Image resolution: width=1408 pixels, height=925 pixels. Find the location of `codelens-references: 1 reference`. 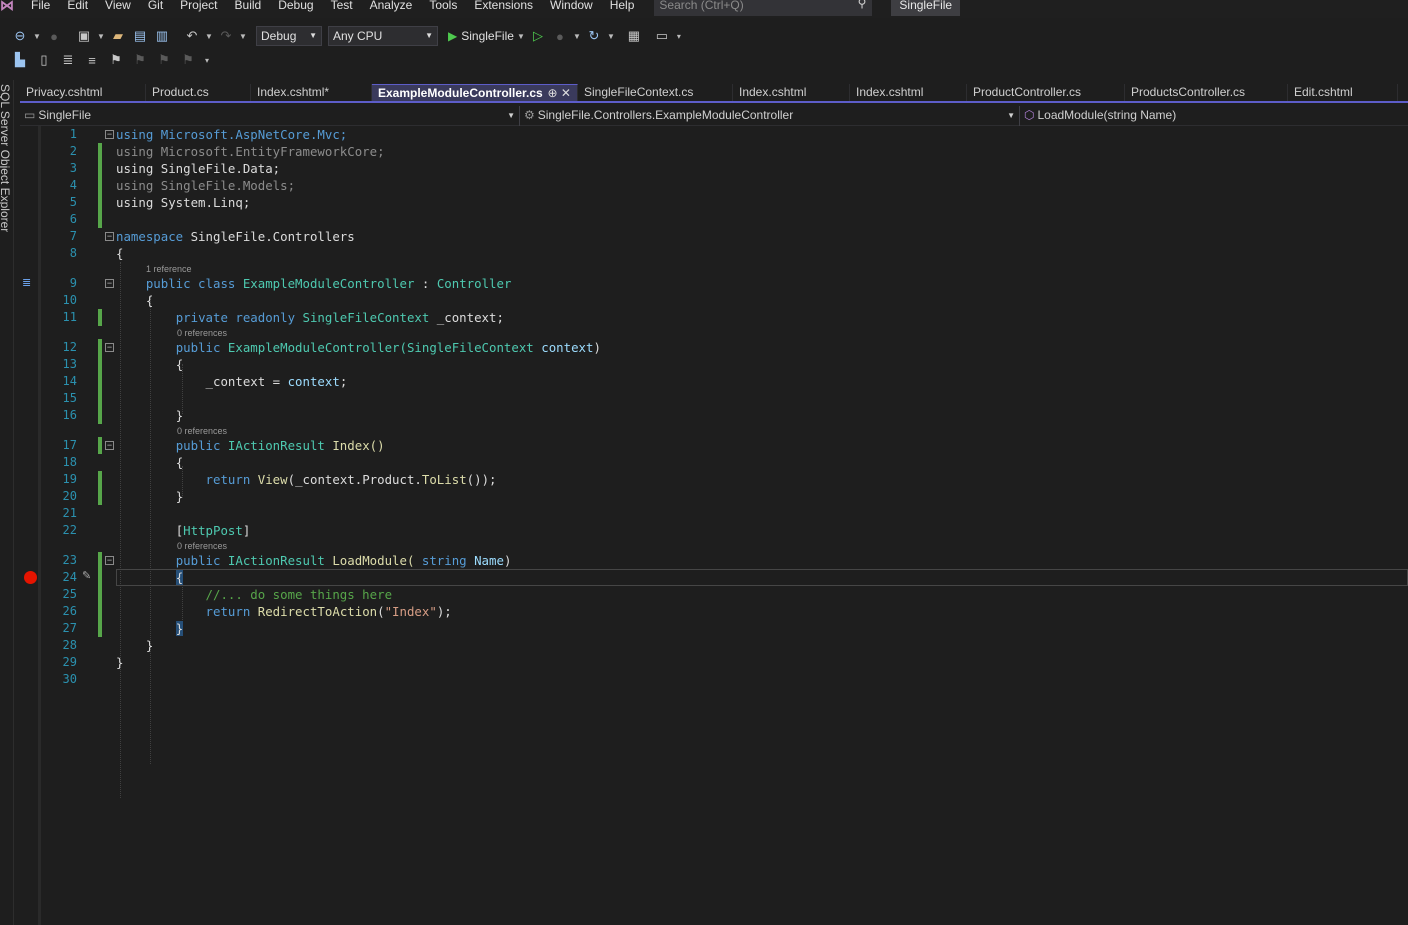

codelens-references: 1 reference is located at coordinates (169, 269).